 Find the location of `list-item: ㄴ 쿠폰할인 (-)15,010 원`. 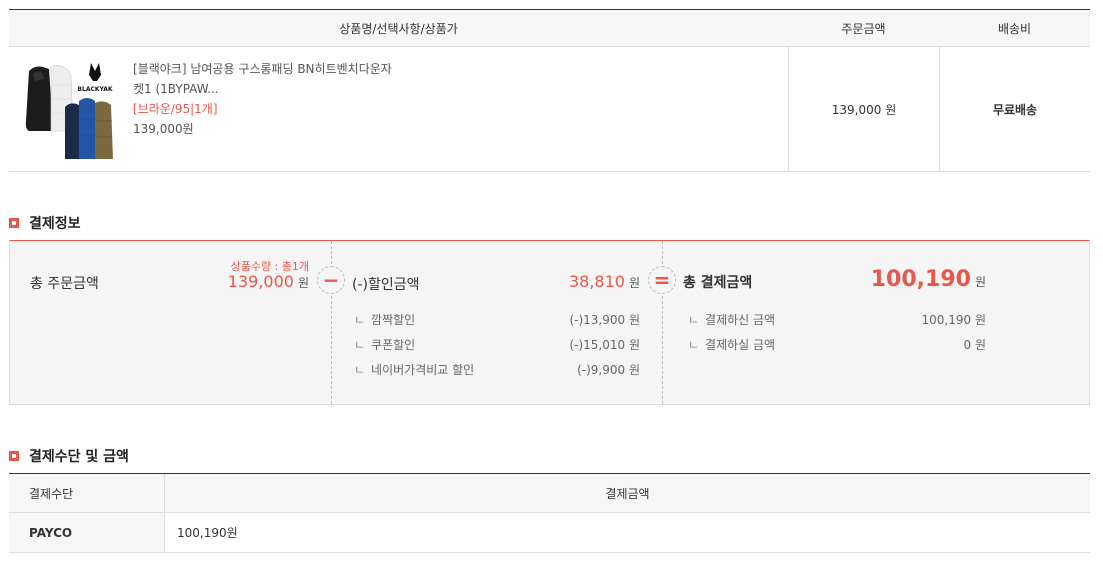

list-item: ㄴ 쿠폰할인 (-)15,010 원 is located at coordinates (497, 345).